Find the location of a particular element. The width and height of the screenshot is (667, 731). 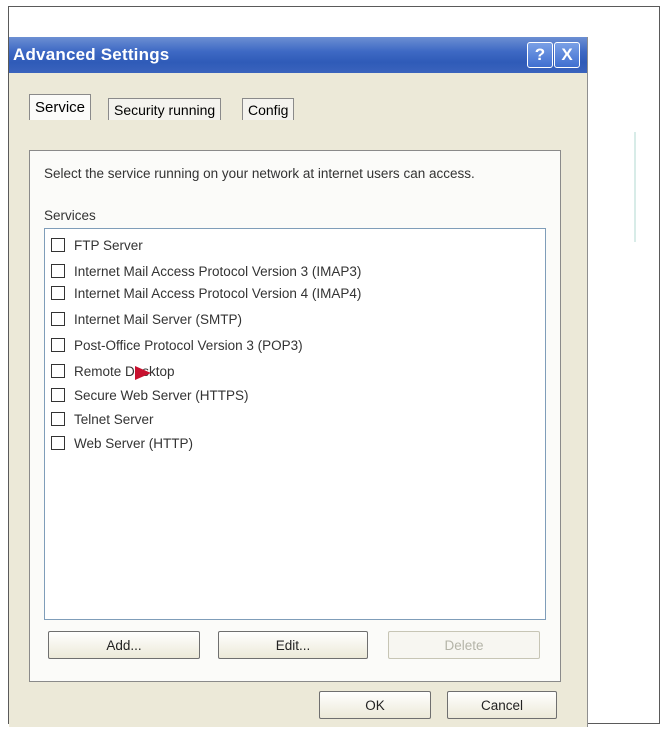

service-label: FTP Server is located at coordinates (108, 245).